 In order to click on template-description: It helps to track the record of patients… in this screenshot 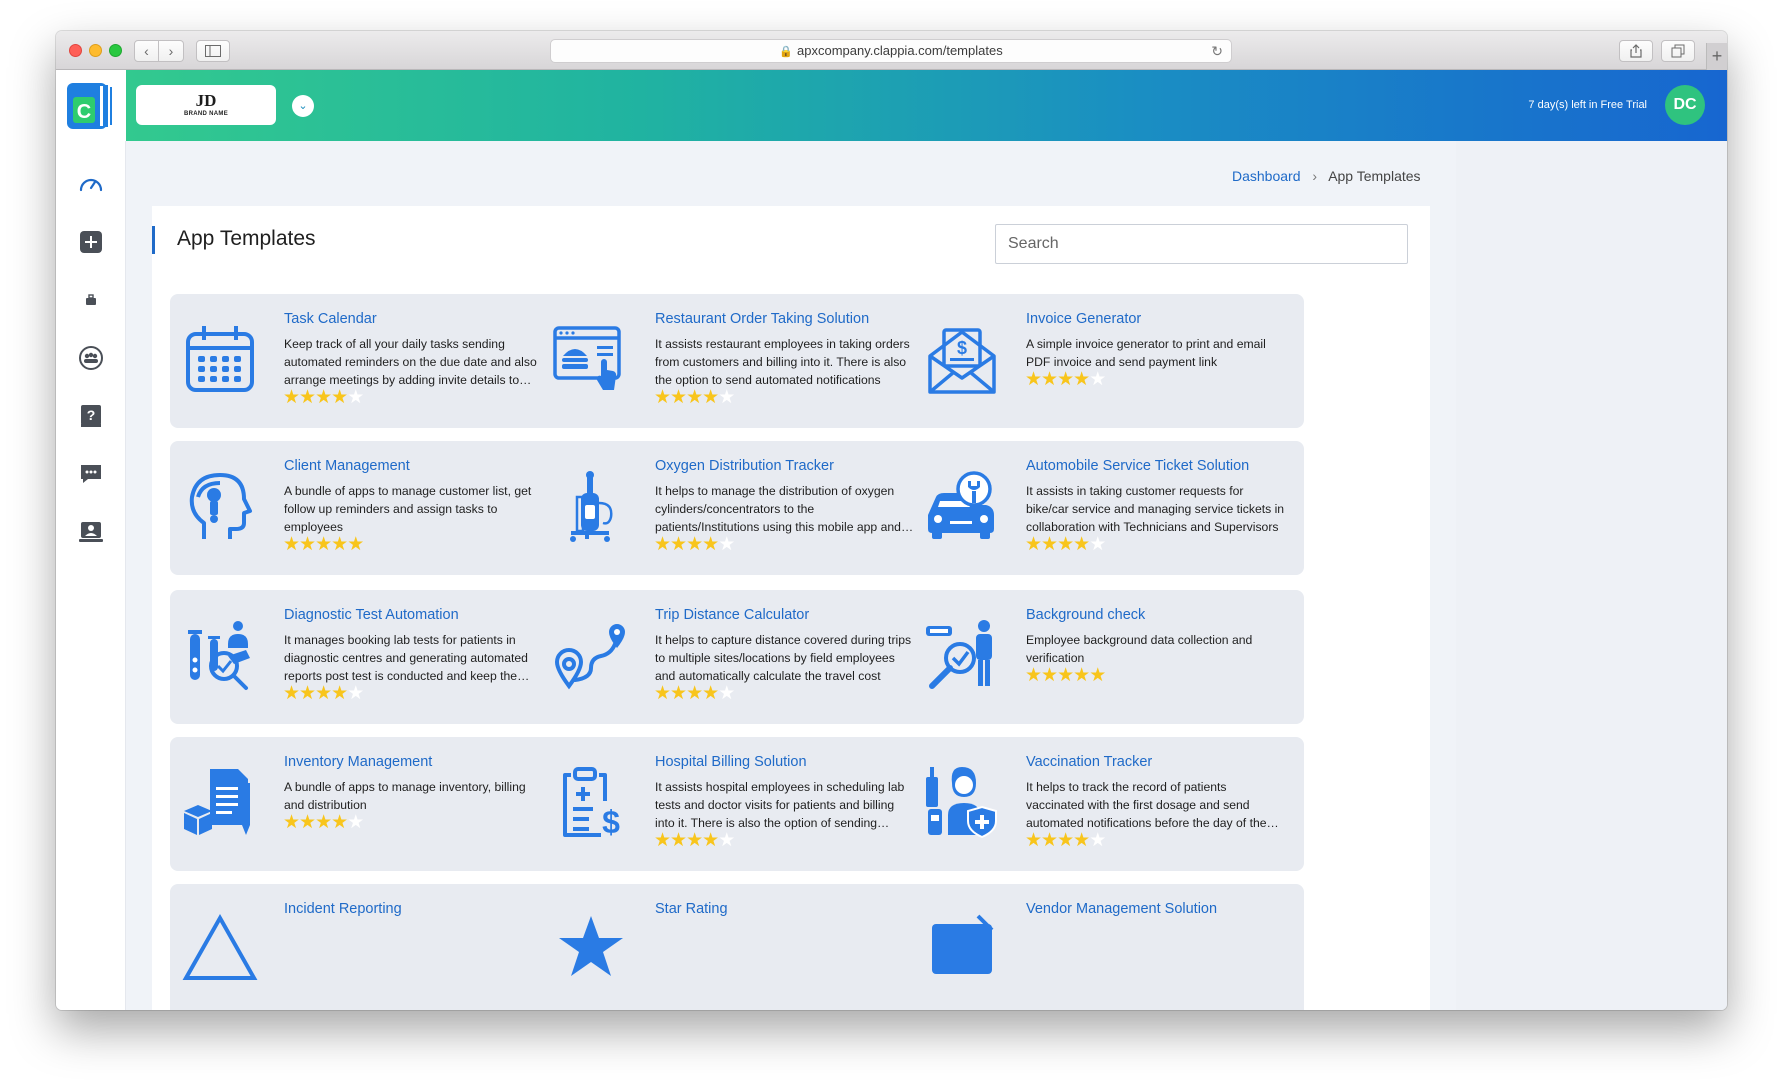, I will do `click(1146, 805)`.